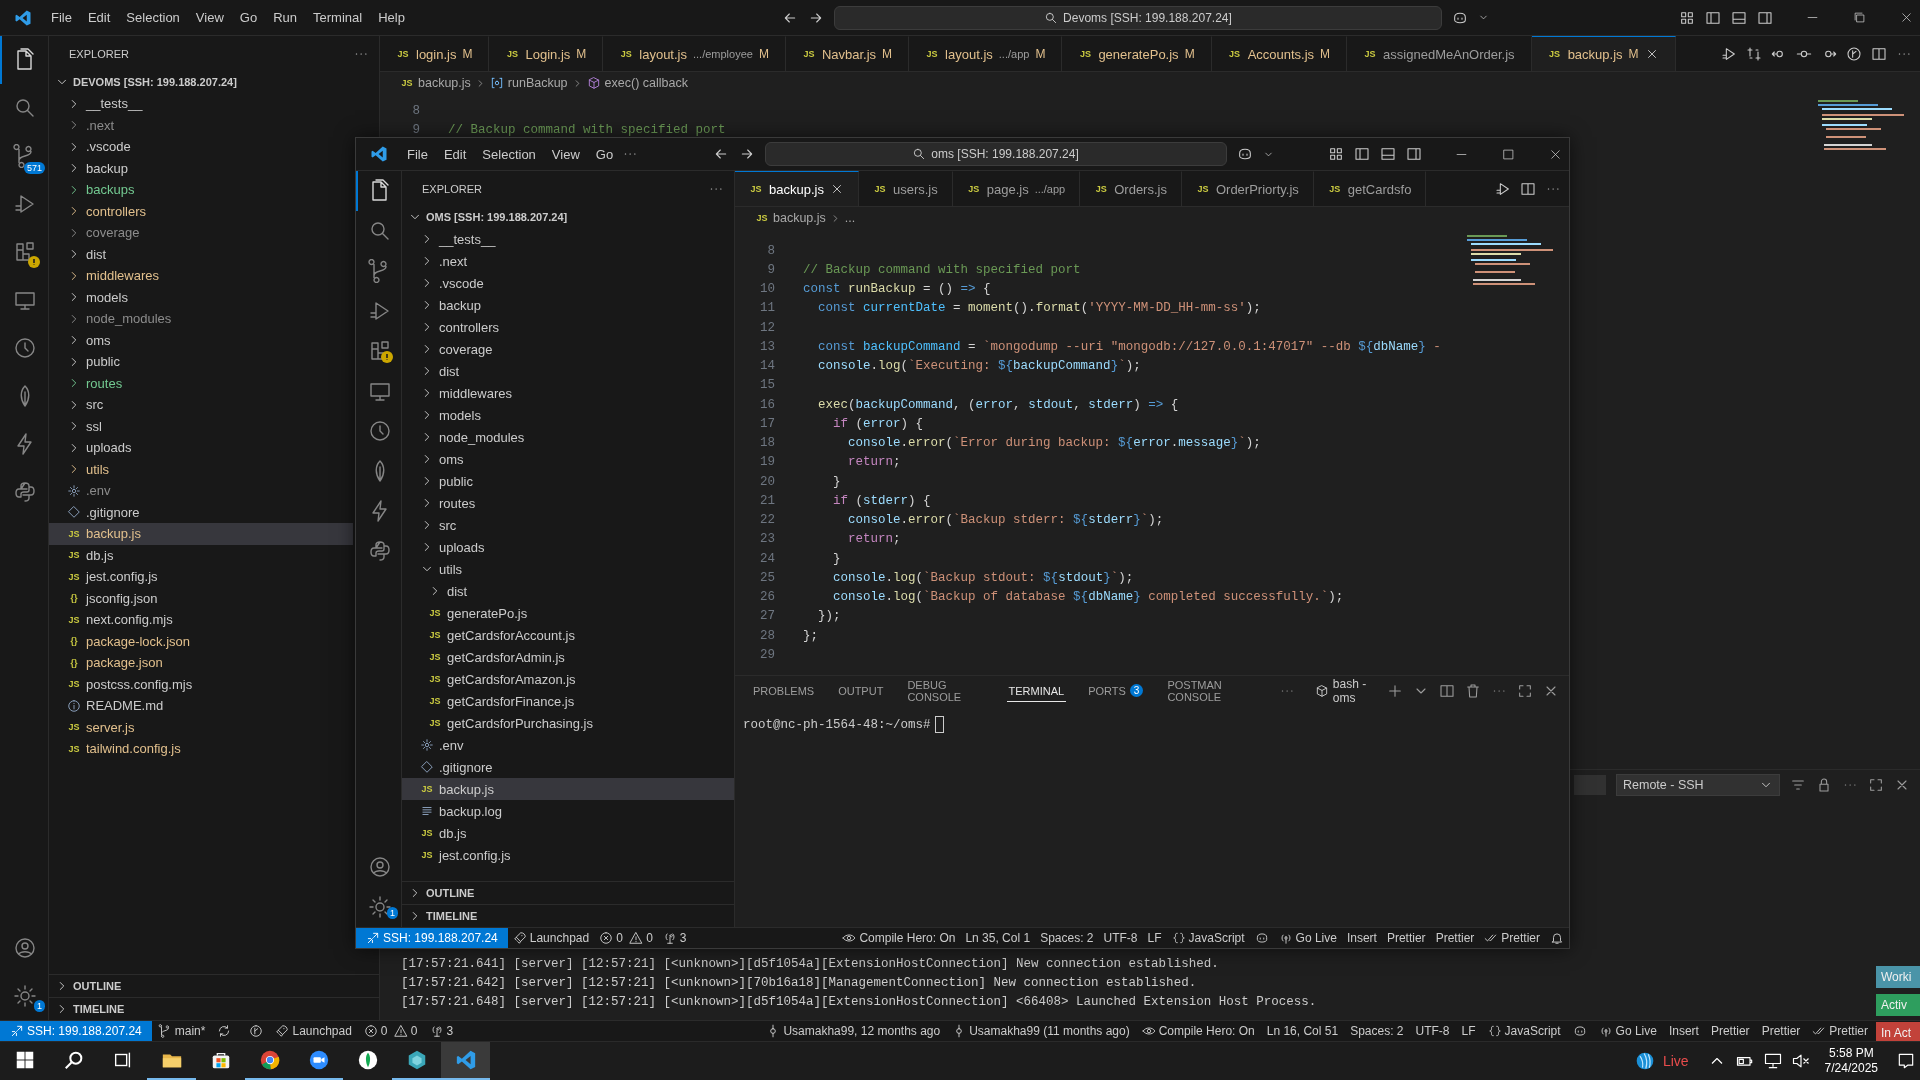 The width and height of the screenshot is (1920, 1080). Describe the element at coordinates (509, 154) in the screenshot. I see `menu-item: Selection` at that location.